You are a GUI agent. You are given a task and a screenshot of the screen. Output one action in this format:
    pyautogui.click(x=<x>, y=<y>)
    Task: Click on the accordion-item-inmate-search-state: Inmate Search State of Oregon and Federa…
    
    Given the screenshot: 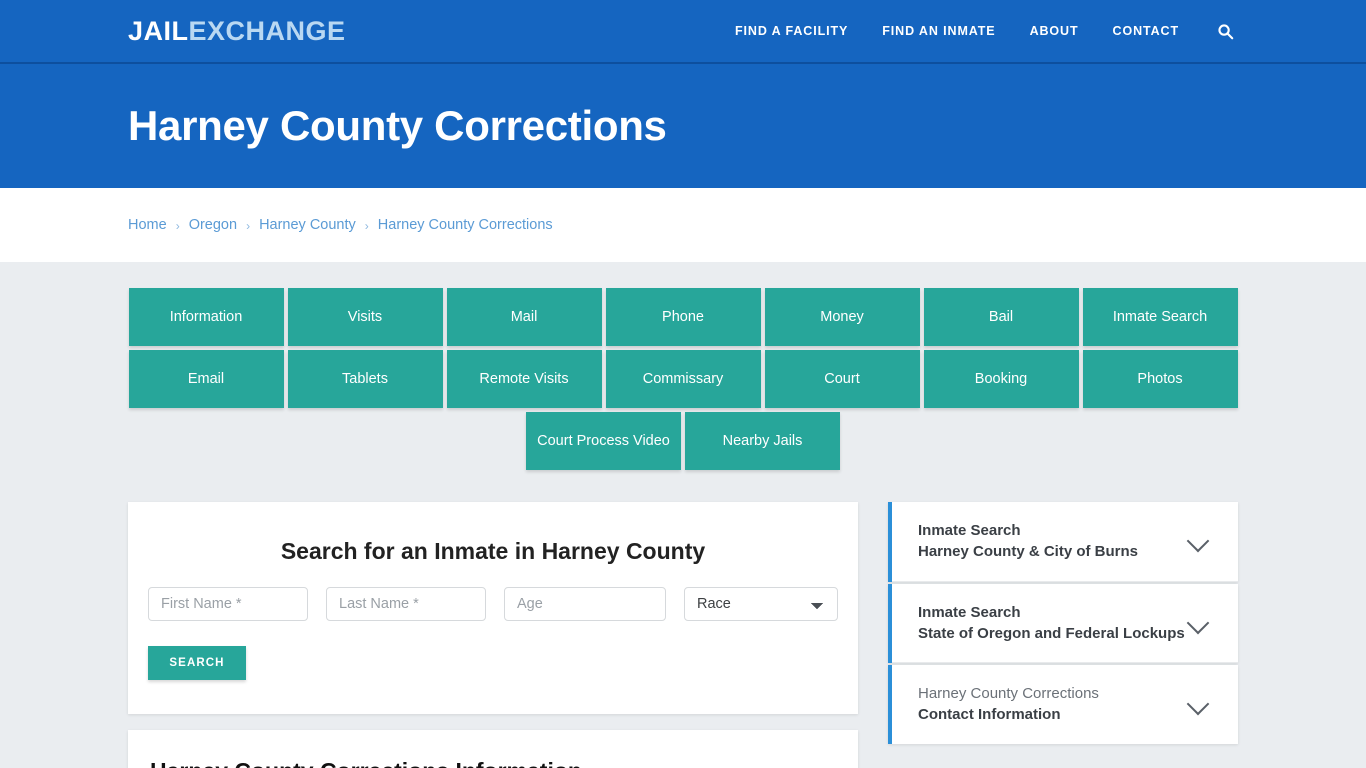 What is the action you would take?
    pyautogui.click(x=1063, y=623)
    